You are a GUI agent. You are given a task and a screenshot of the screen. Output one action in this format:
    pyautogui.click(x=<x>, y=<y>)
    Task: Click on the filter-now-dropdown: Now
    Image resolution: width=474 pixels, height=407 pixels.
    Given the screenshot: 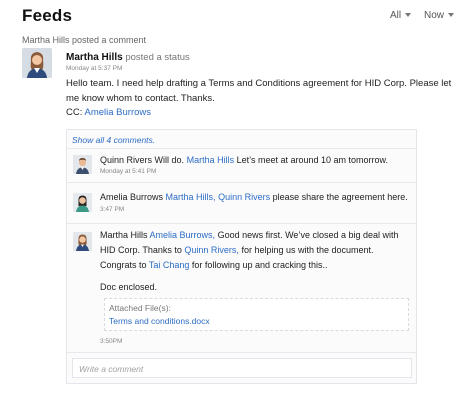 What is the action you would take?
    pyautogui.click(x=439, y=15)
    